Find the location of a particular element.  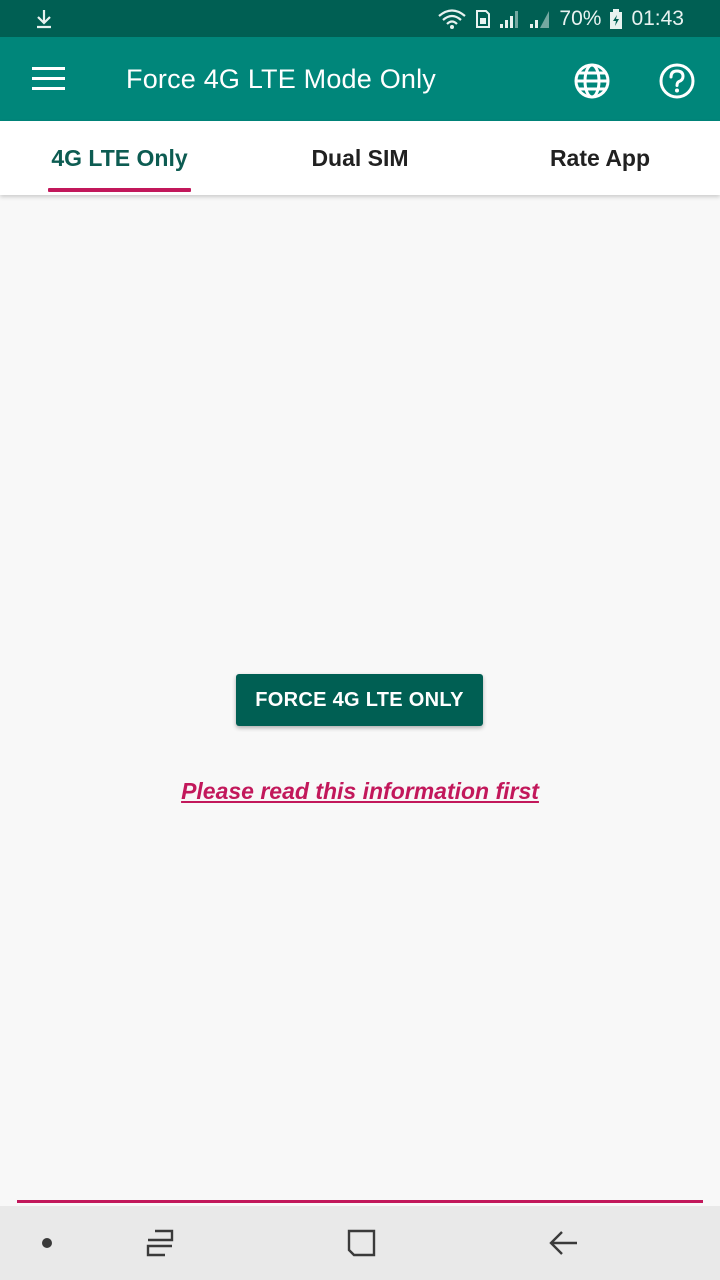

status-icons: 70% 01:43 is located at coordinates (560, 18).